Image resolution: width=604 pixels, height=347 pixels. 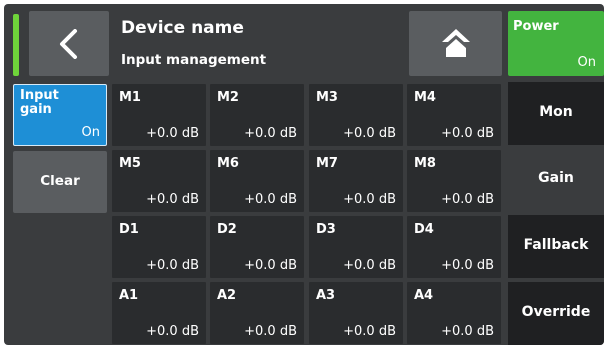 I want to click on mode-button-mon: Mon, so click(x=556, y=113).